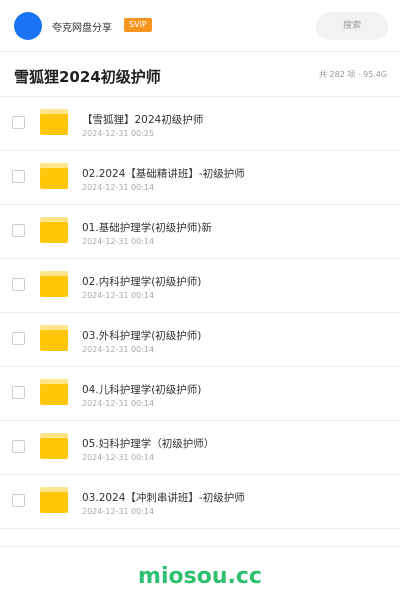  Describe the element at coordinates (200, 576) in the screenshot. I see `watermark: miosou.cc` at that location.